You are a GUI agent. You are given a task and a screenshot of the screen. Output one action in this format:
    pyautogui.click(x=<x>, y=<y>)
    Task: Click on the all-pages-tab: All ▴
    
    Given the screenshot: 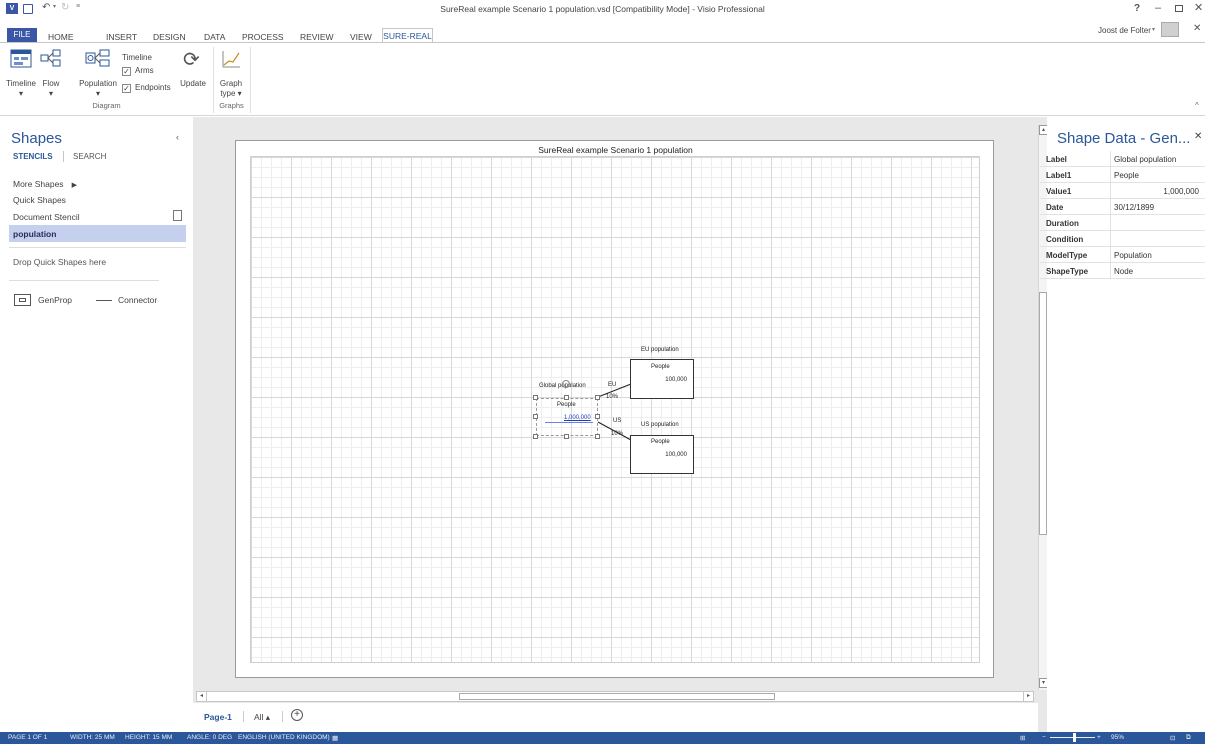 What is the action you would take?
    pyautogui.click(x=262, y=717)
    